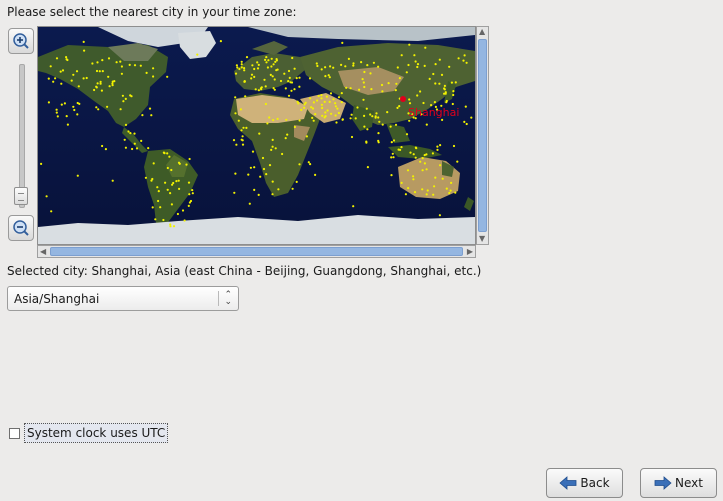 This screenshot has width=723, height=501. What do you see at coordinates (14, 433) in the screenshot?
I see `utc-checkbox` at bounding box center [14, 433].